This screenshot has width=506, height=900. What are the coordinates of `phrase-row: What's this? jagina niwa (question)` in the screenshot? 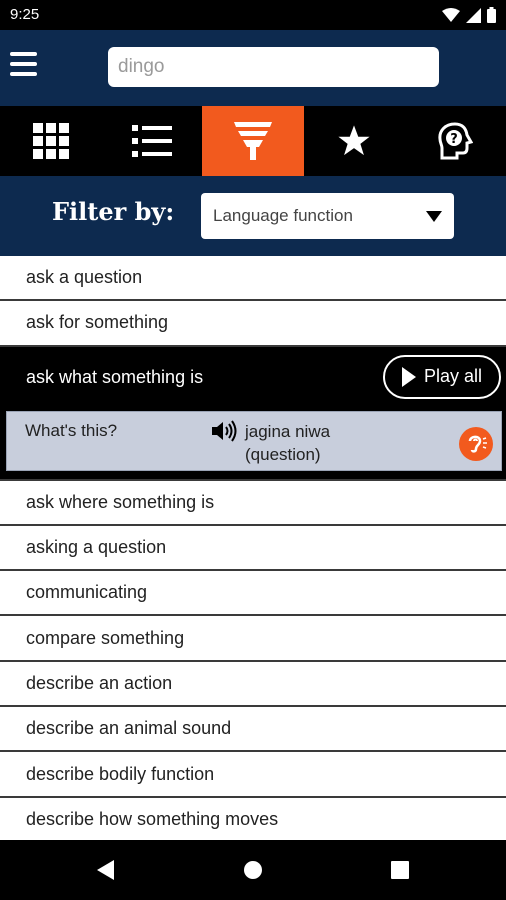 It's located at (254, 440).